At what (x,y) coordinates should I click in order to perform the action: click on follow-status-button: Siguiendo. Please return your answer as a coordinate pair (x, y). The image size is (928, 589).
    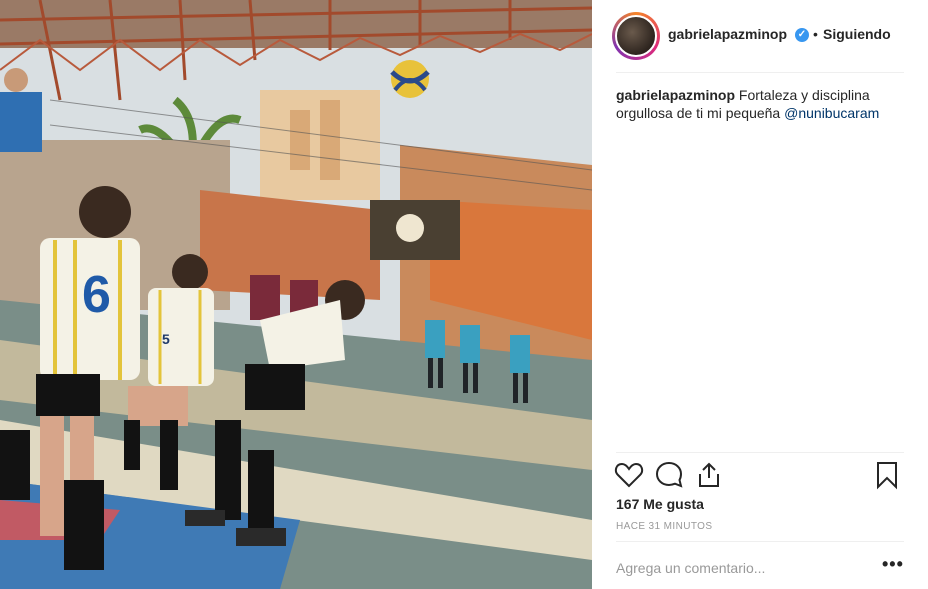
    Looking at the image, I should click on (857, 34).